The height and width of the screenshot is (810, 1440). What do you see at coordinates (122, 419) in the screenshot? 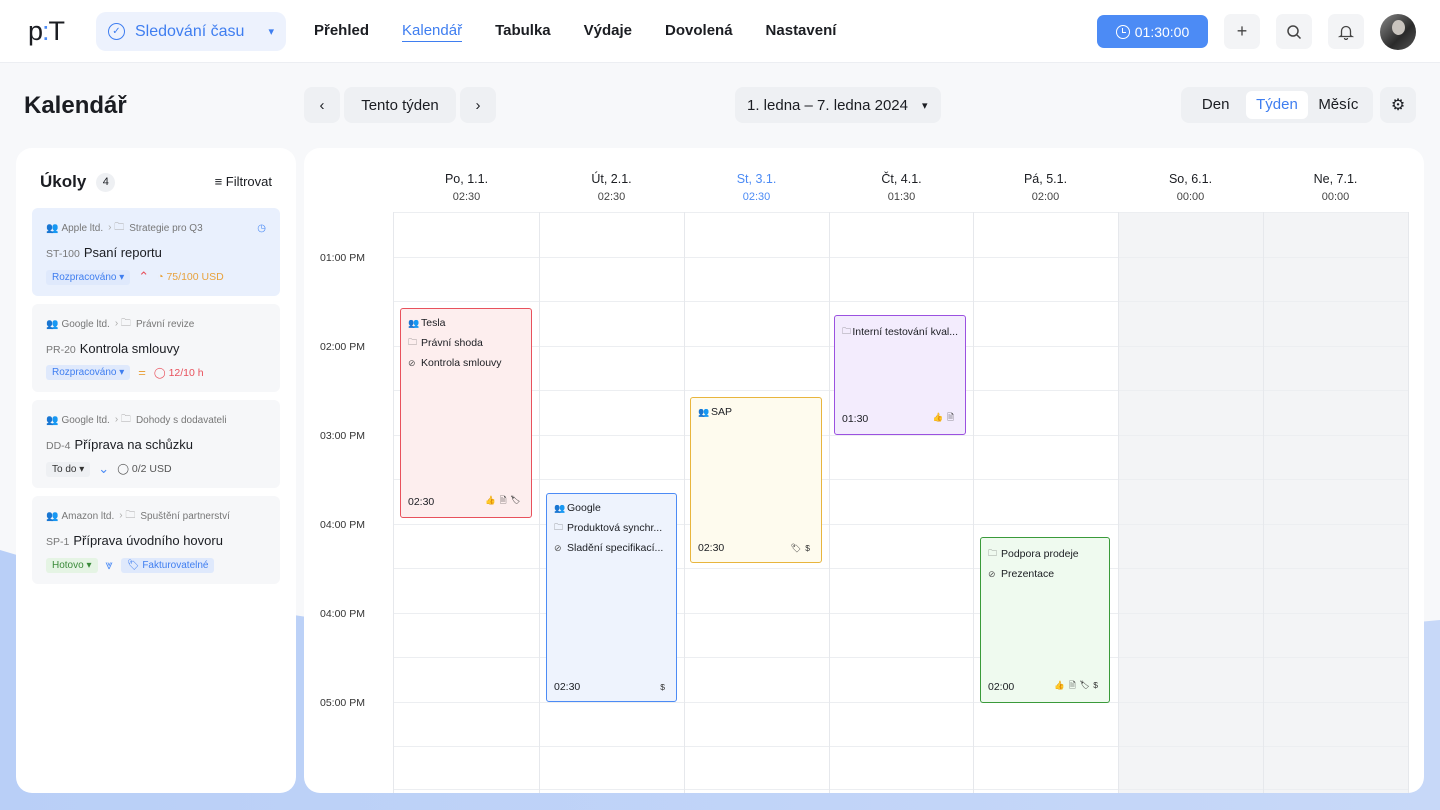
I see `folder-icon: › 🗀` at bounding box center [122, 419].